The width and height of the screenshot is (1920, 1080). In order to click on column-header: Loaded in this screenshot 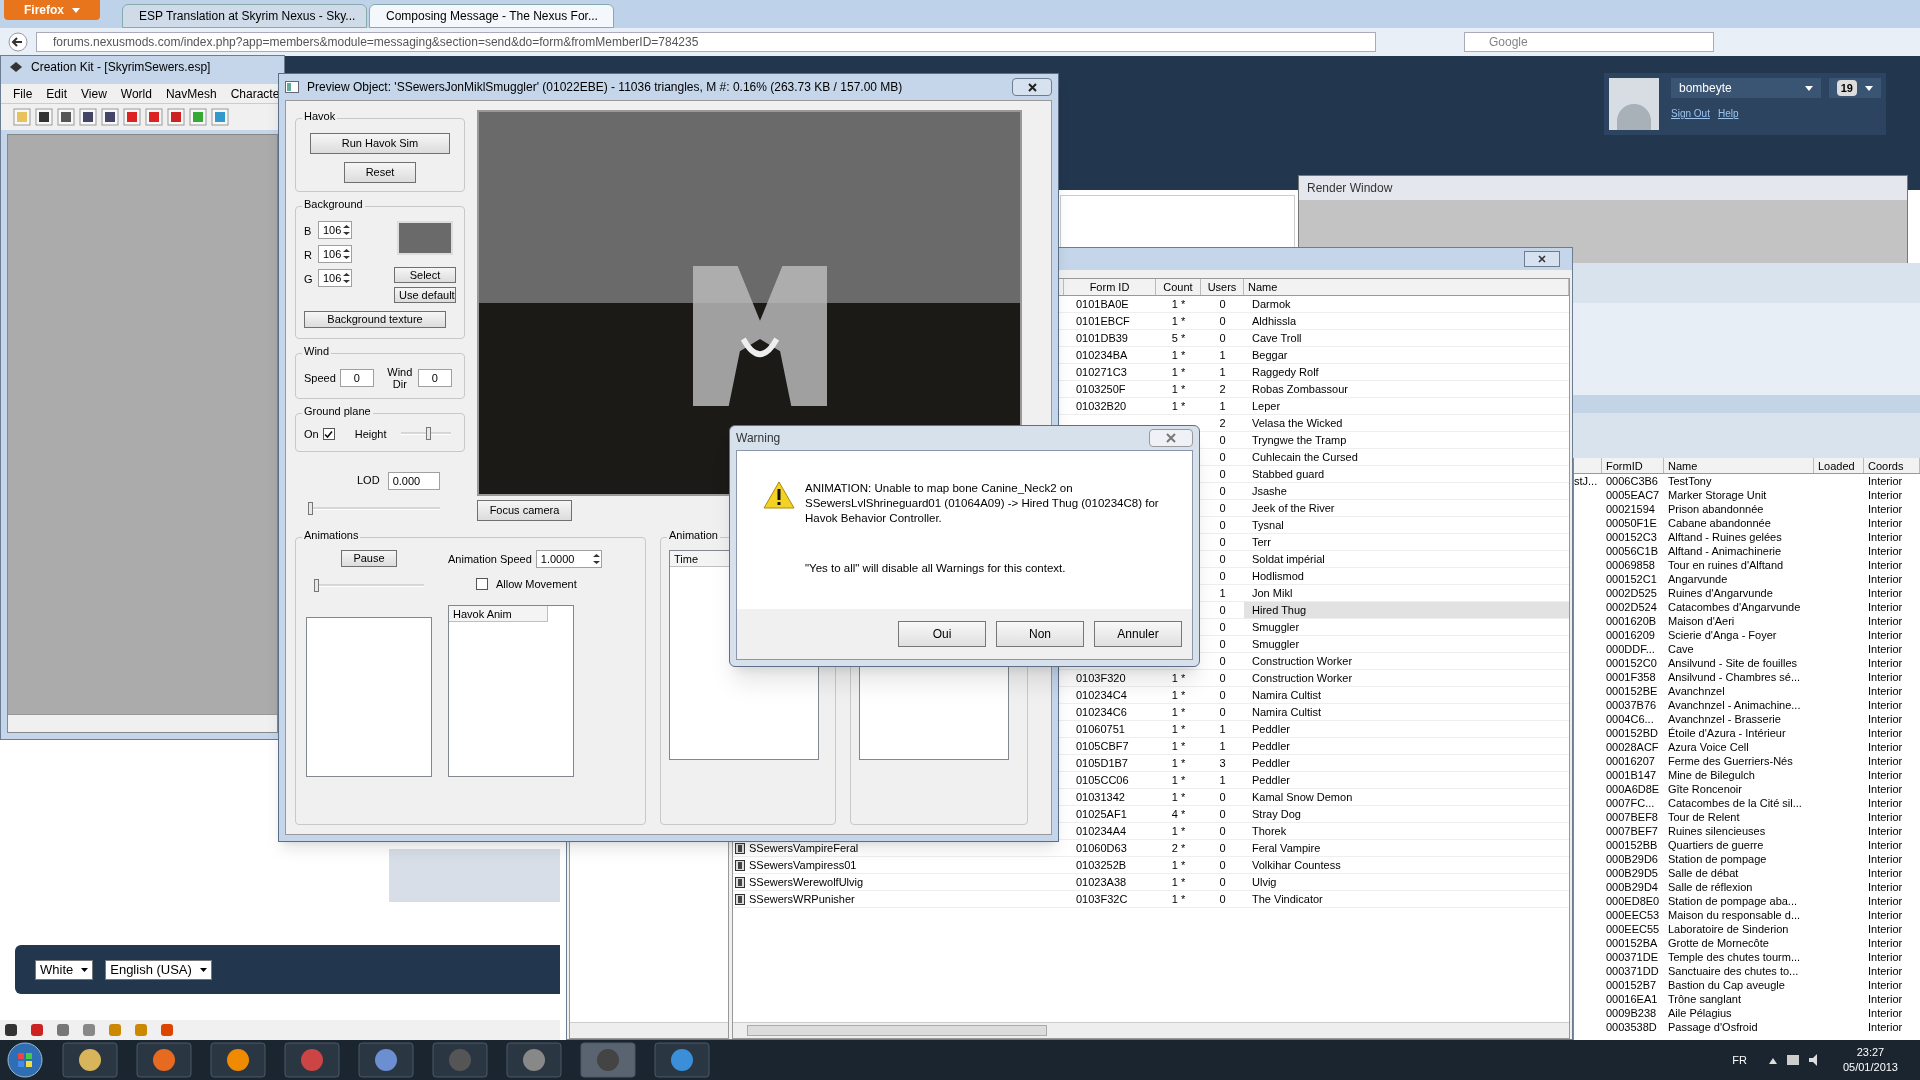, I will do `click(1839, 465)`.